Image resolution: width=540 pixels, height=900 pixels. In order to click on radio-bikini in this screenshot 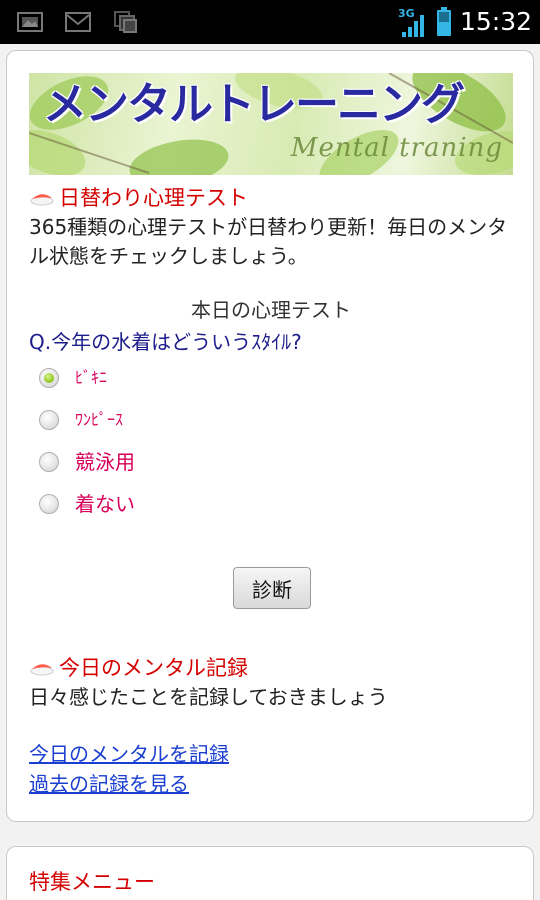, I will do `click(49, 378)`.